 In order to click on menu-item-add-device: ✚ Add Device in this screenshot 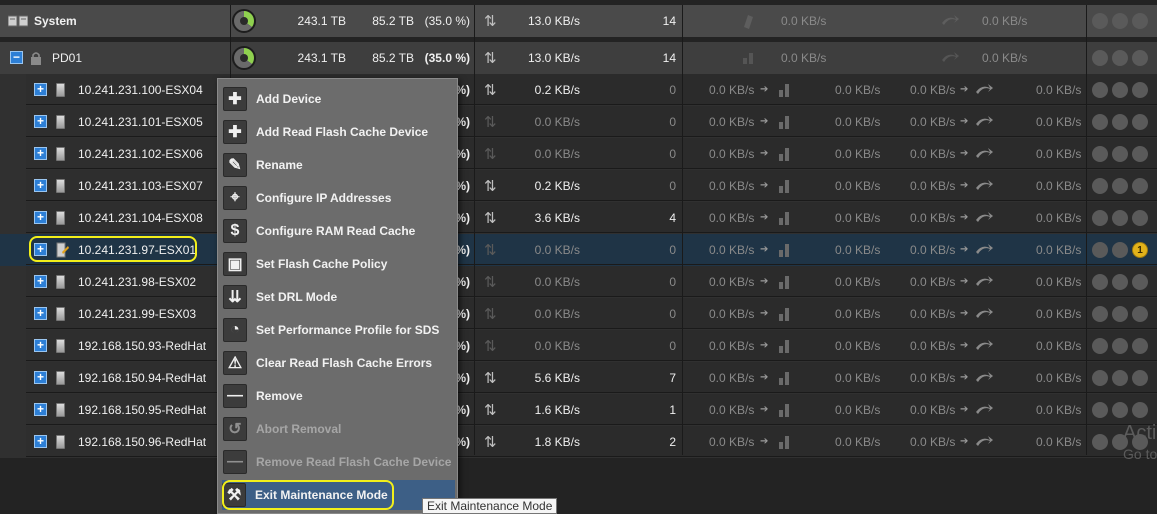, I will do `click(338, 99)`.